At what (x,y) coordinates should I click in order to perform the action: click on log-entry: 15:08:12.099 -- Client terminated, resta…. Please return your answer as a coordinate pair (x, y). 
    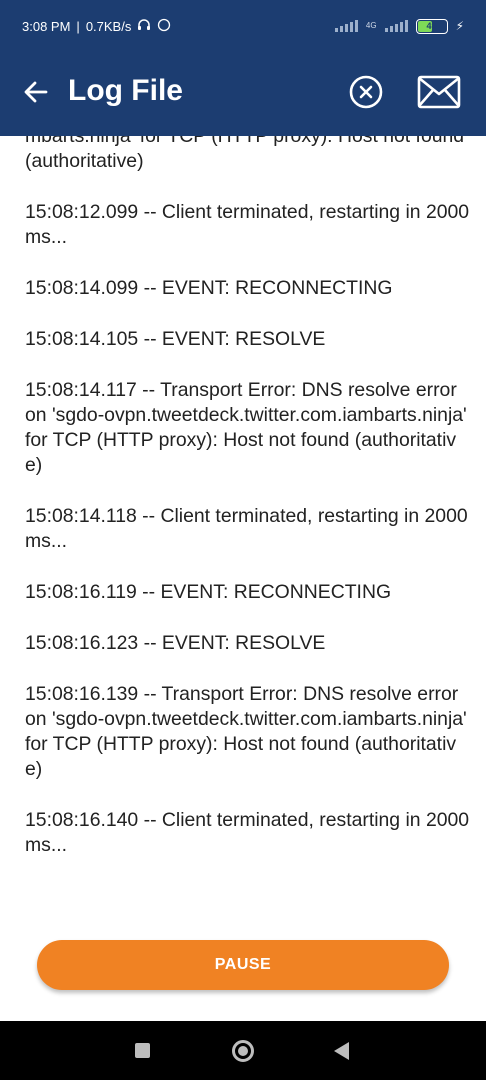
    Looking at the image, I should click on (247, 224).